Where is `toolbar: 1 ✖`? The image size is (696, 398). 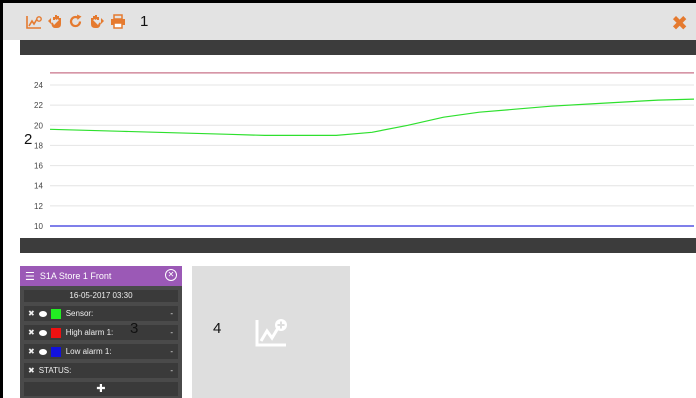
toolbar: 1 ✖ is located at coordinates (349, 21).